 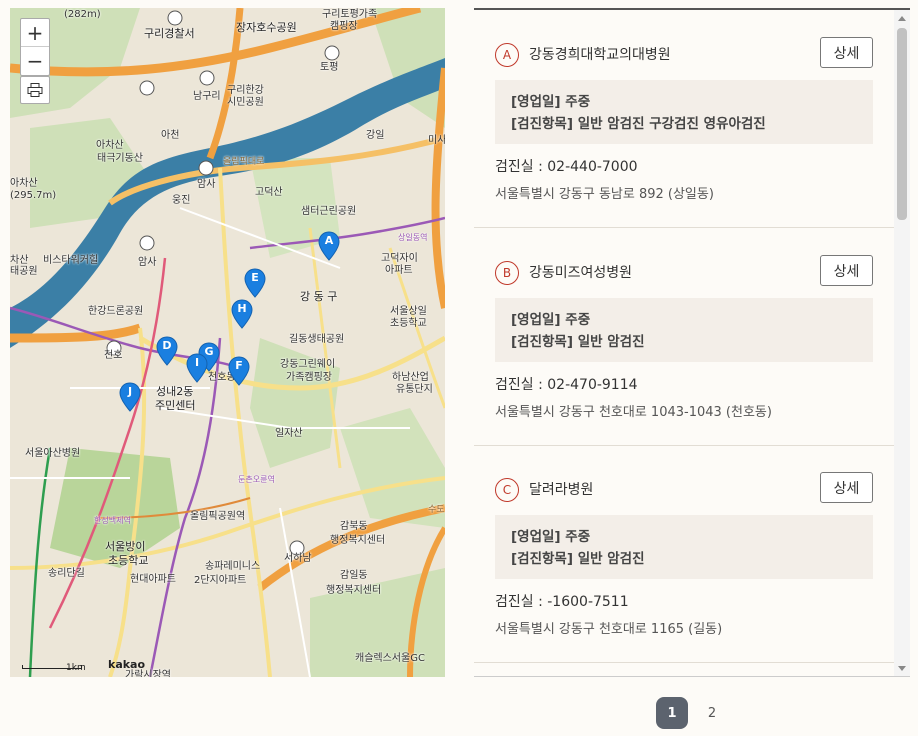 I want to click on map-place-label: 올림픽공원역, so click(x=218, y=516).